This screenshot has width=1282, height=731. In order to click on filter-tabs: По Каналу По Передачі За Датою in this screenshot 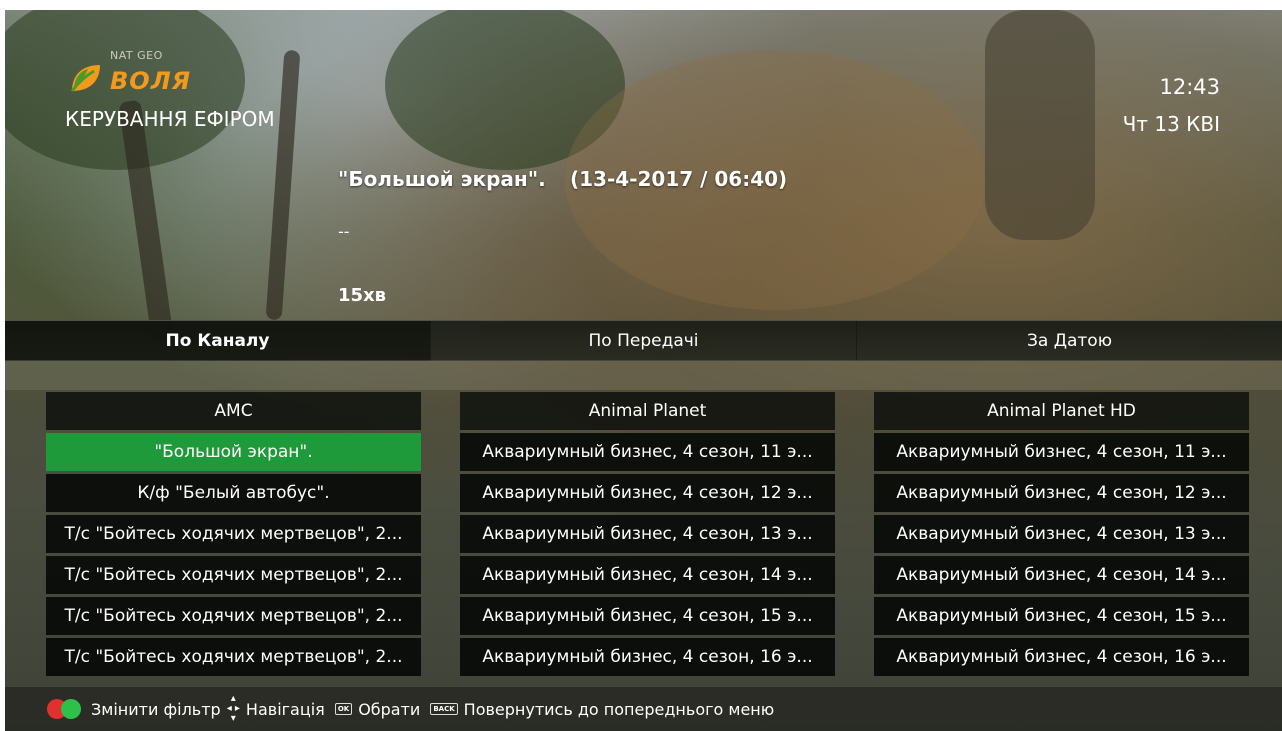, I will do `click(643, 340)`.